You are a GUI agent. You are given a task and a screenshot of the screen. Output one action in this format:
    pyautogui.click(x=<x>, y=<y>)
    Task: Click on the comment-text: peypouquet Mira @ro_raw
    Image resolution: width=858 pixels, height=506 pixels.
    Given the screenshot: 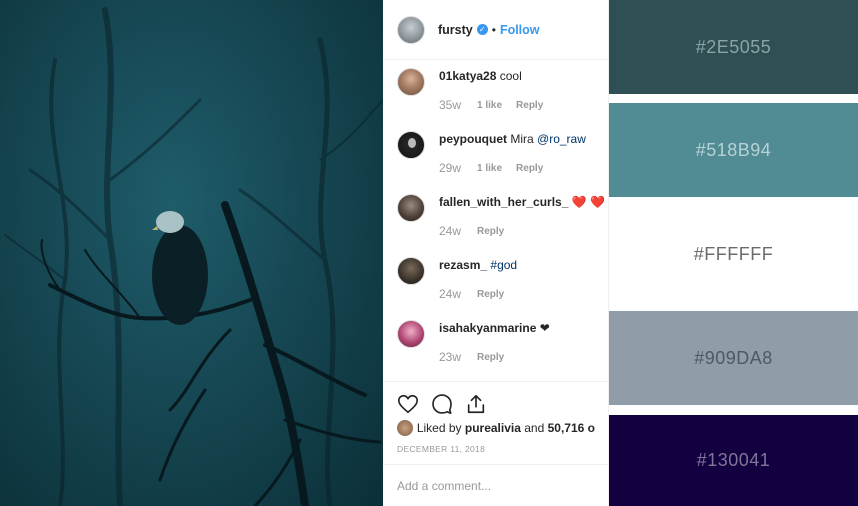 What is the action you would take?
    pyautogui.click(x=523, y=139)
    